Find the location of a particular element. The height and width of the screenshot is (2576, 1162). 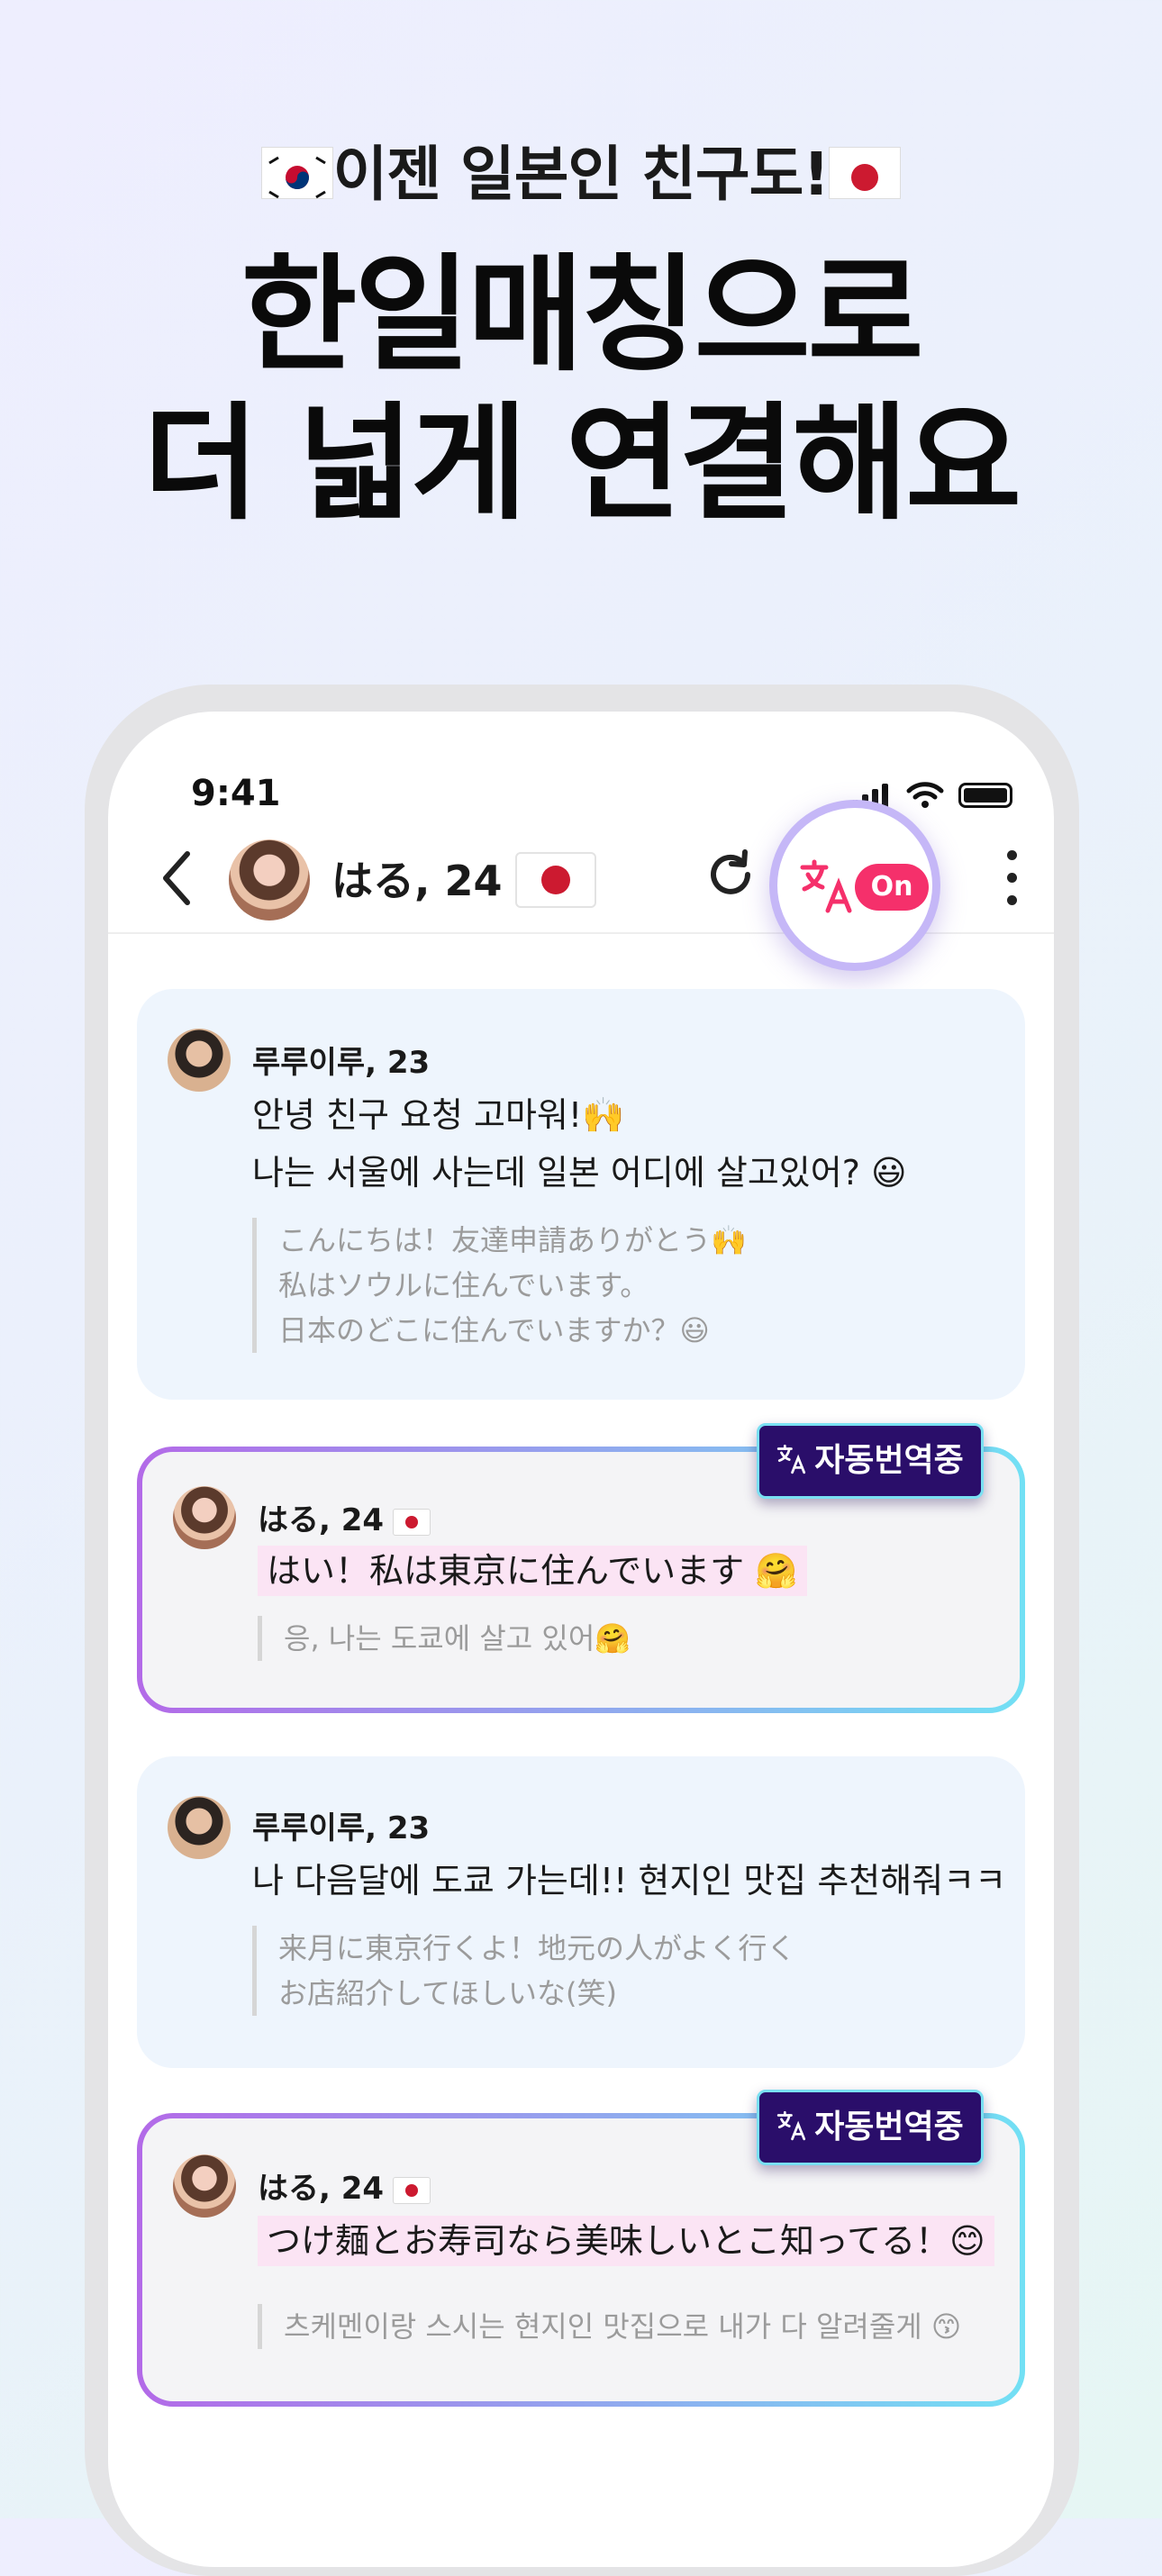

message-text: 나 다음달에 도쿄 가는데!! 현지인 맛집 추천해줘ㅋㅋ is located at coordinates (629, 1881).